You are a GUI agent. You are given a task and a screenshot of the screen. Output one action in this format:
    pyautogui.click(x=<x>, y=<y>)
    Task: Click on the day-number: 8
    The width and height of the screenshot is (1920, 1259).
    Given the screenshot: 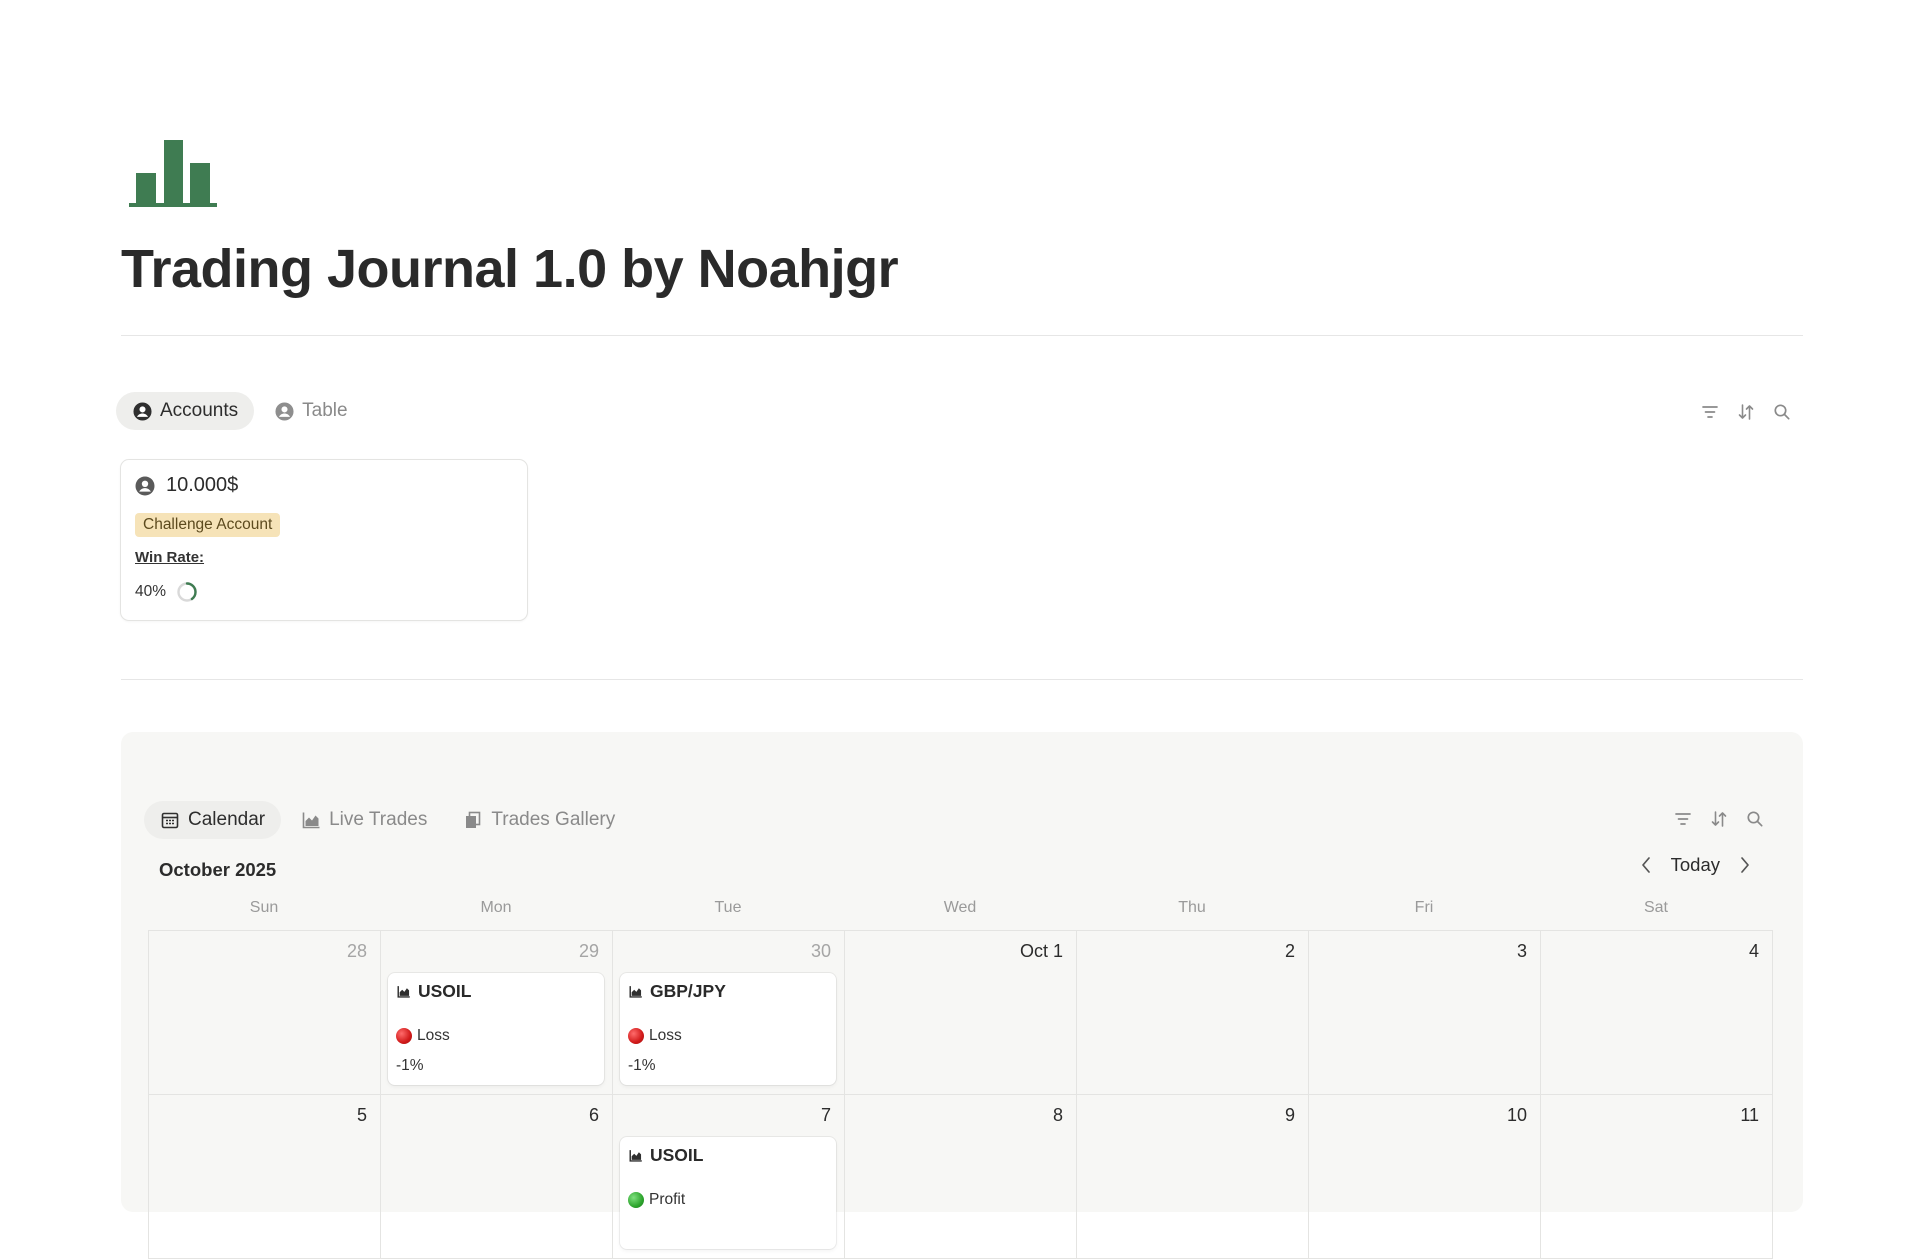 What is the action you would take?
    pyautogui.click(x=1057, y=1115)
    